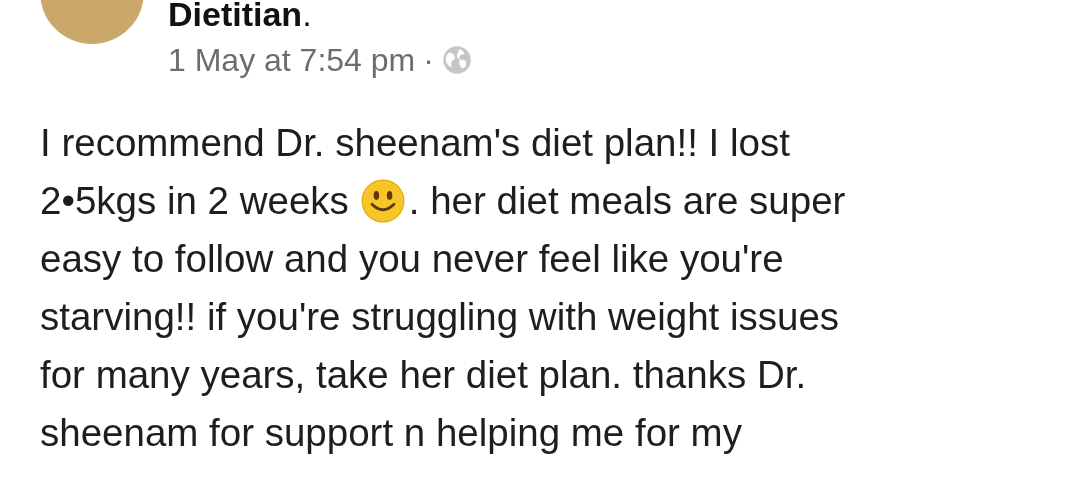 The width and height of the screenshot is (1080, 480). Describe the element at coordinates (391, 433) in the screenshot. I see `post-text-line: sheenam for support n helping me for my` at that location.